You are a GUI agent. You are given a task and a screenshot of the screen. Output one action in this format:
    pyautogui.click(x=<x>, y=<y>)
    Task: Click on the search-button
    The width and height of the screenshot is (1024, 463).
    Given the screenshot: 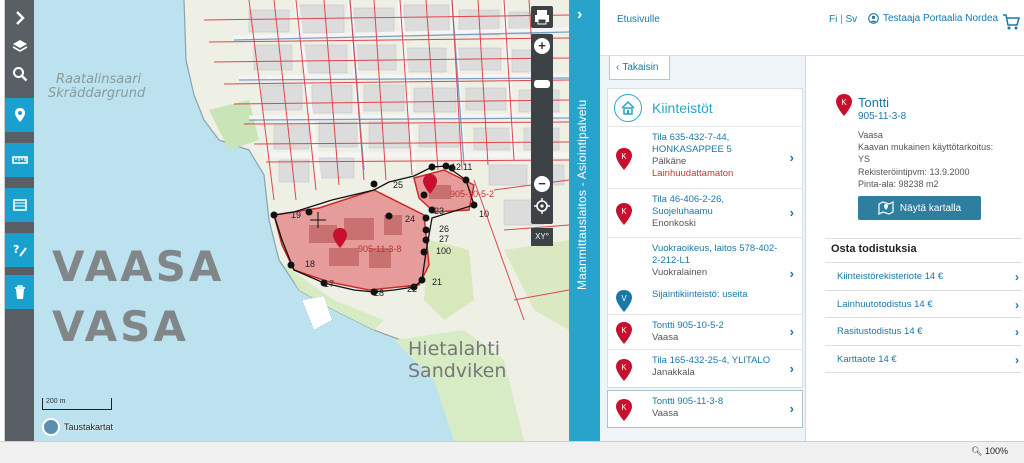 What is the action you would take?
    pyautogui.click(x=19, y=74)
    